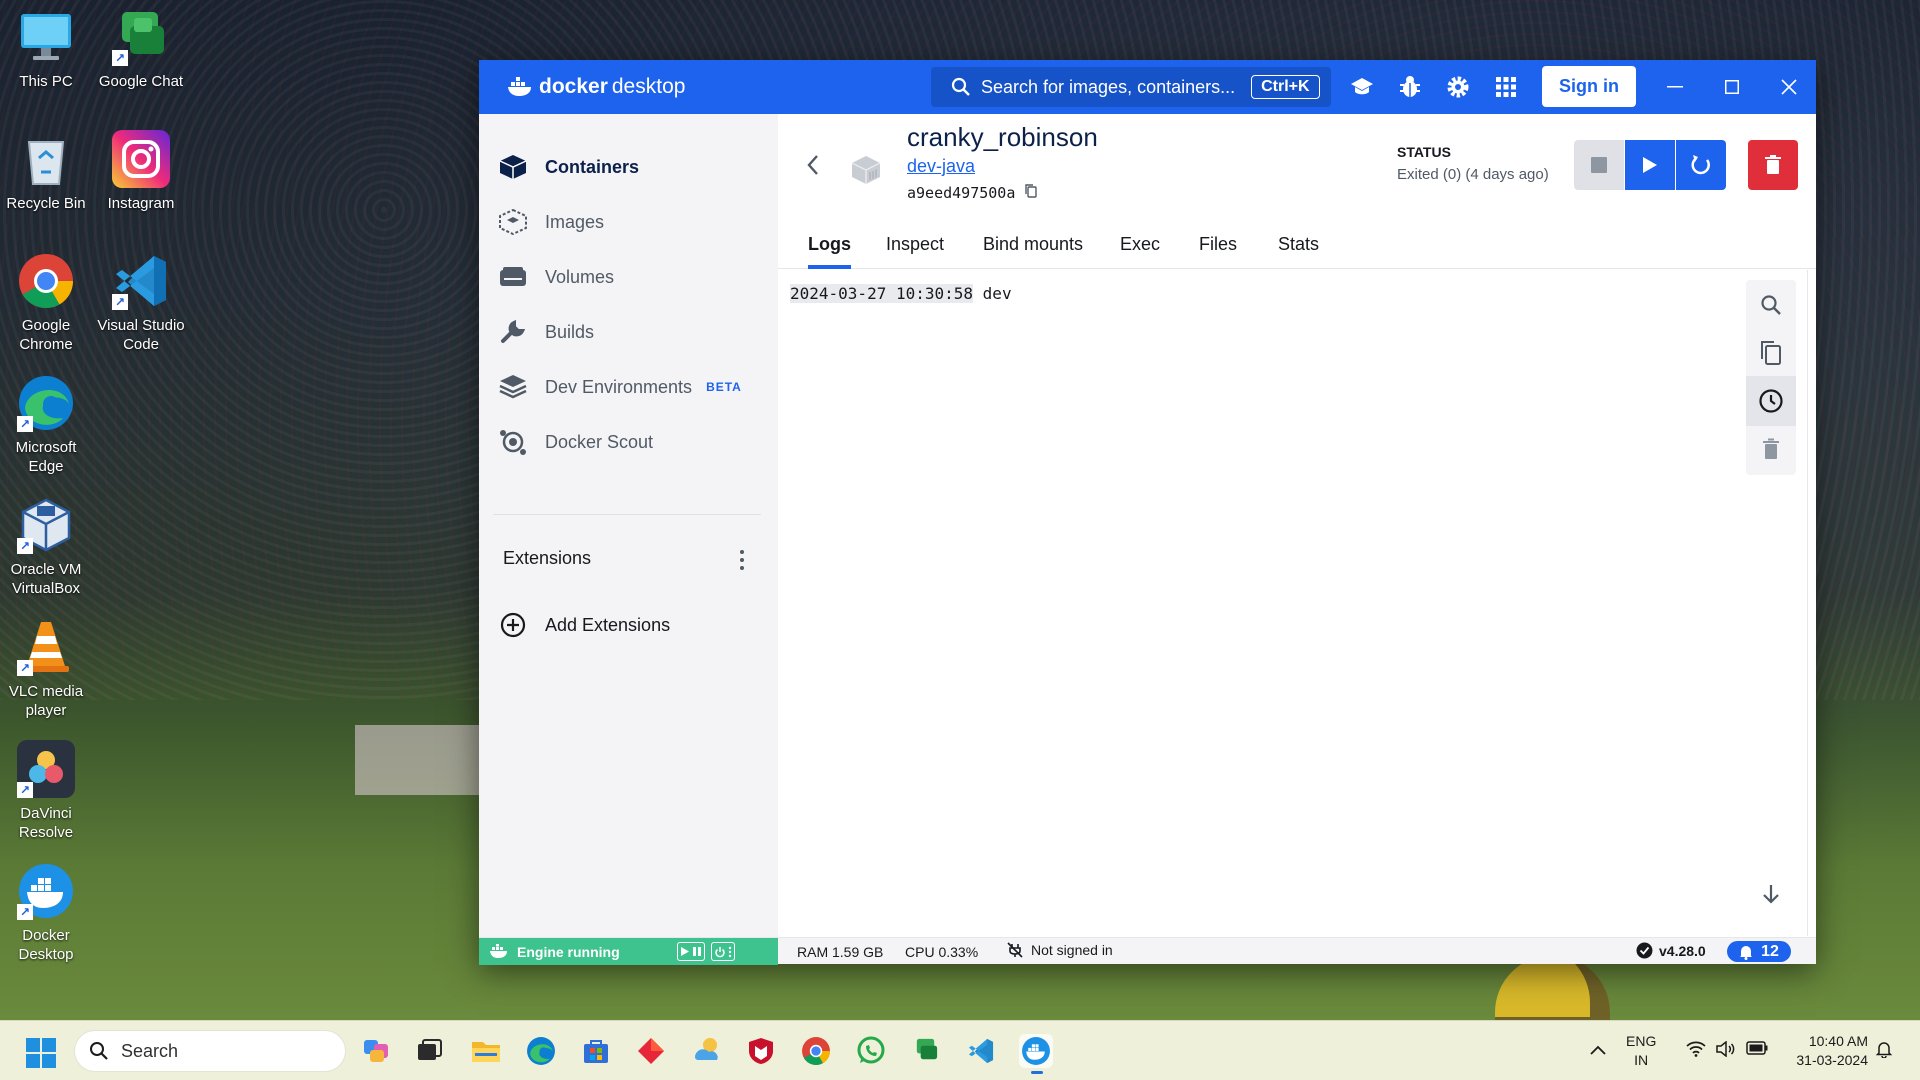 The image size is (1920, 1080). What do you see at coordinates (513, 222) in the screenshot?
I see `images-icon` at bounding box center [513, 222].